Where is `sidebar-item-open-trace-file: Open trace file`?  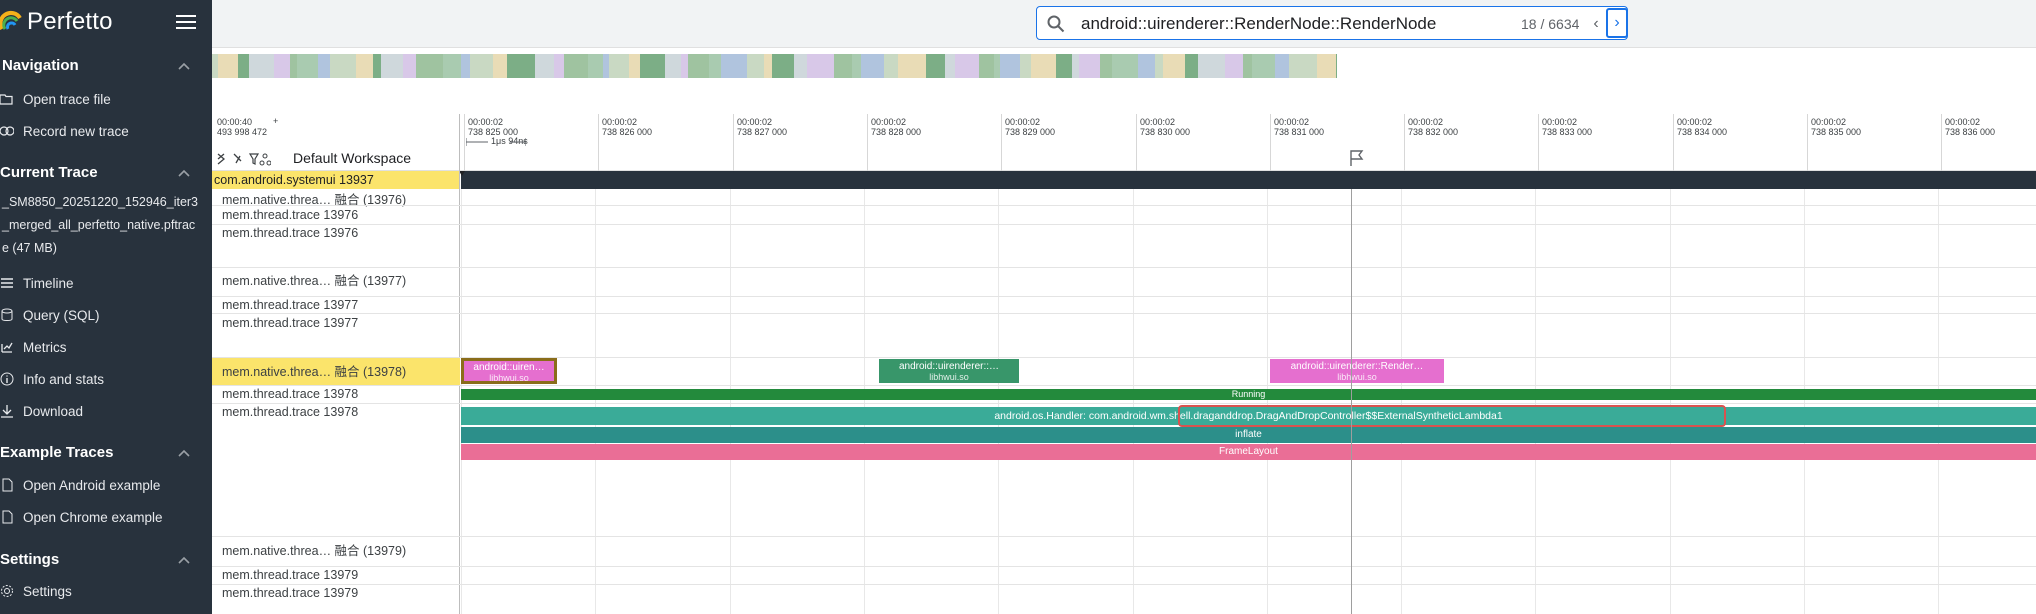
sidebar-item-open-trace-file: Open trace file is located at coordinates (106, 100).